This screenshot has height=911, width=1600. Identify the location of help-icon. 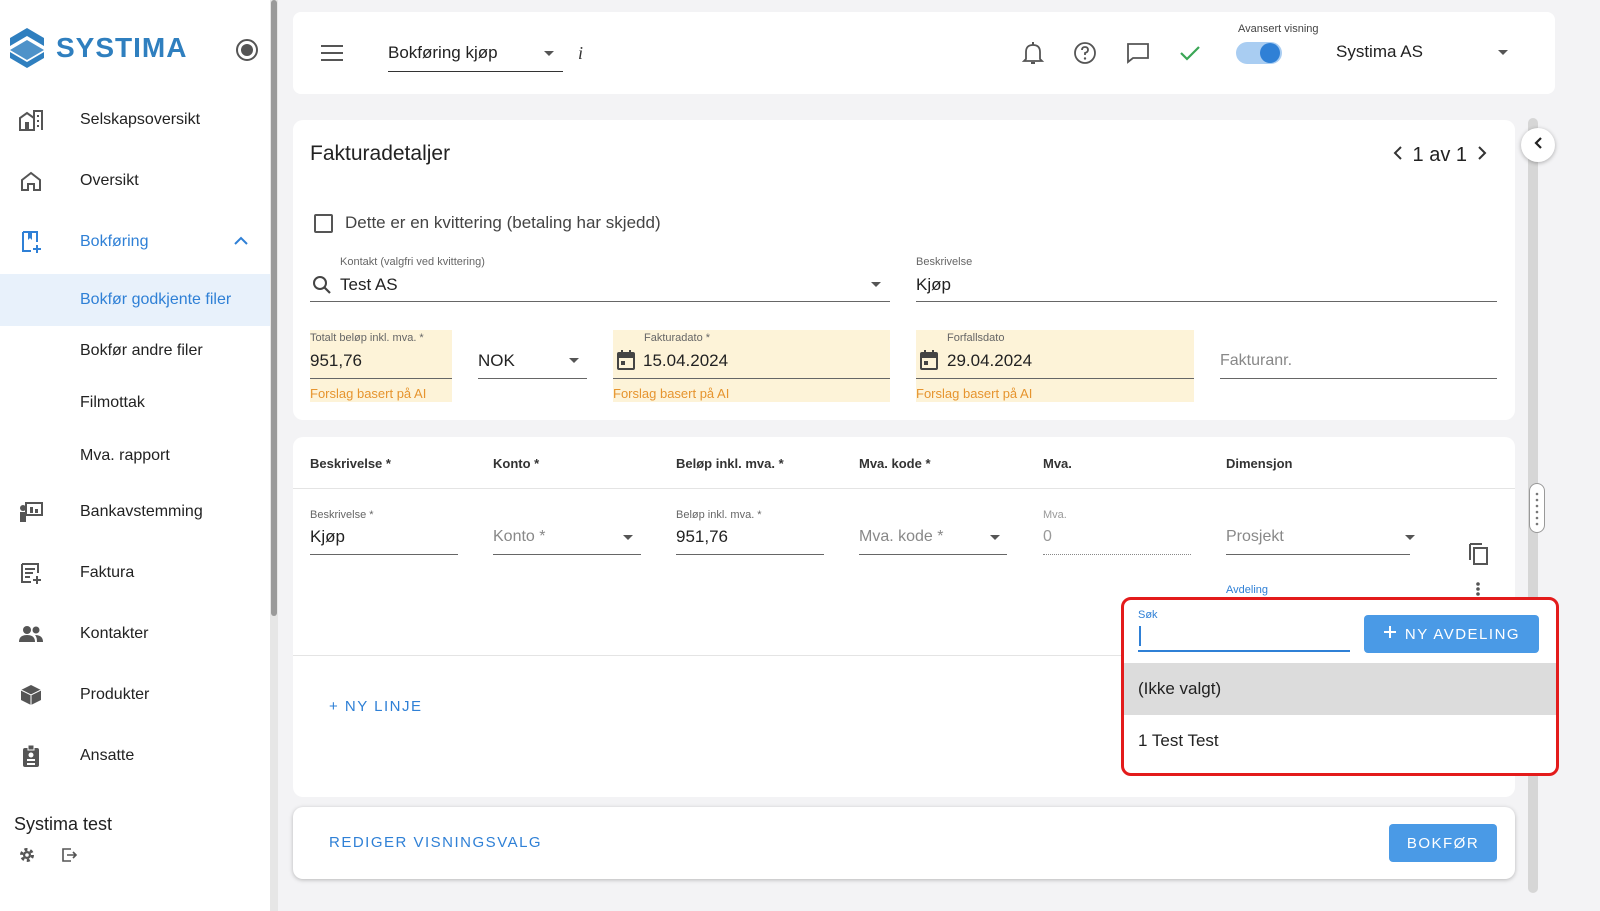
(1085, 53).